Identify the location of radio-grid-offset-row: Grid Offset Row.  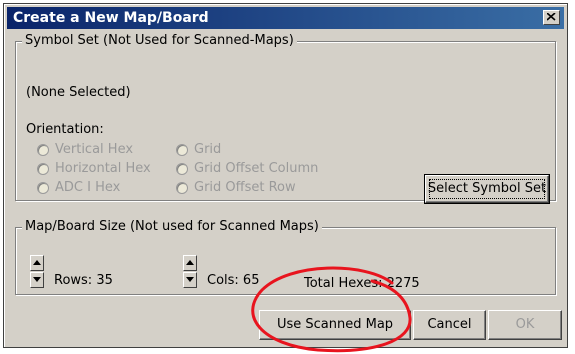
(236, 187).